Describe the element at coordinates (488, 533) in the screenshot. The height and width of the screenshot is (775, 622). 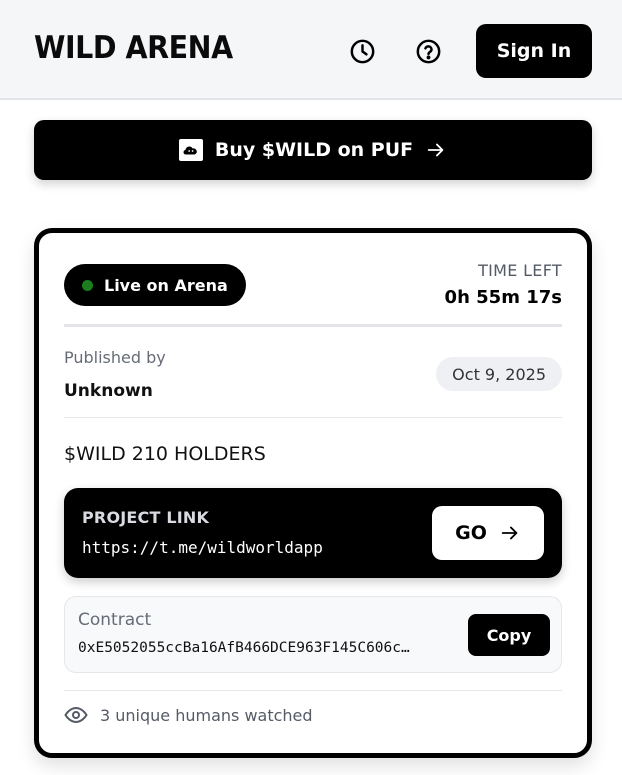
I see `go-button: GO` at that location.